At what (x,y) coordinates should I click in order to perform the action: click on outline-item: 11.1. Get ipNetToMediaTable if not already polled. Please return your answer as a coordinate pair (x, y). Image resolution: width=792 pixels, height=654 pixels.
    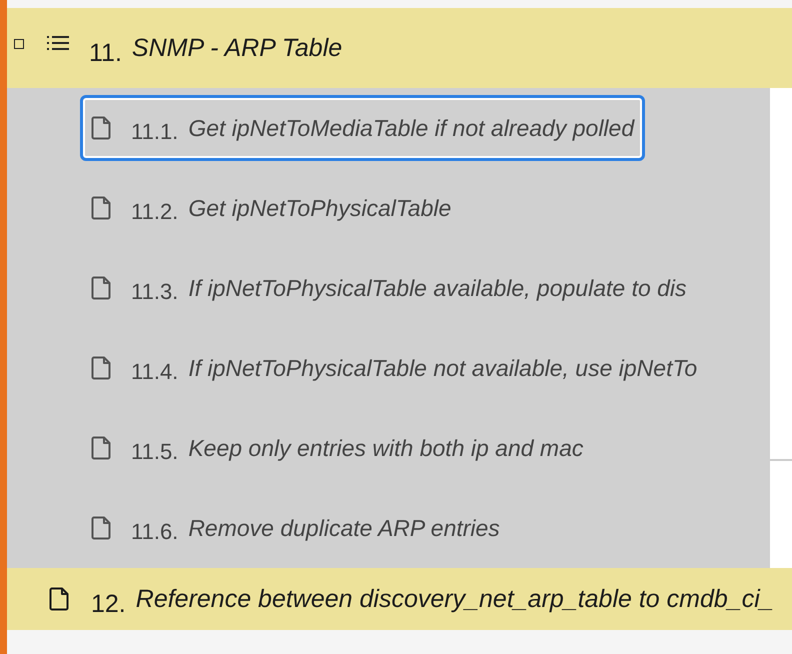
    Looking at the image, I should click on (363, 128).